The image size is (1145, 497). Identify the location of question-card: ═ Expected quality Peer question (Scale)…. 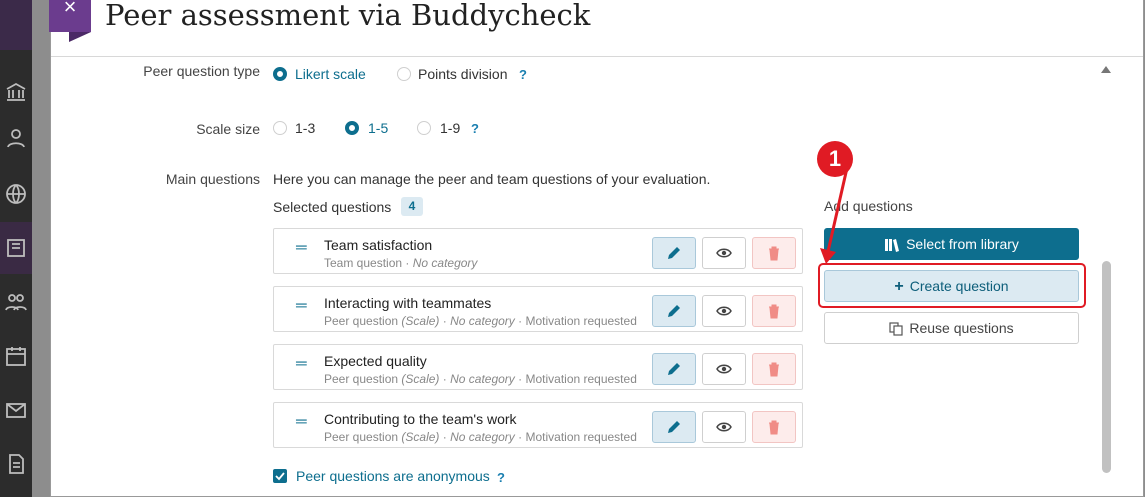
(538, 367).